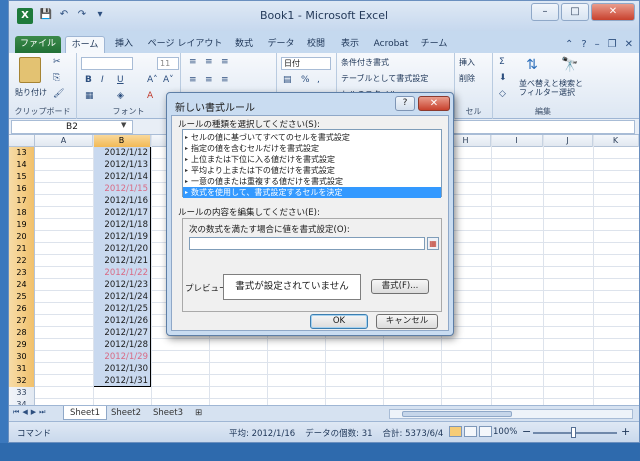 This screenshot has width=640, height=461. I want to click on date-cell: 2012/1/17, so click(122, 213).